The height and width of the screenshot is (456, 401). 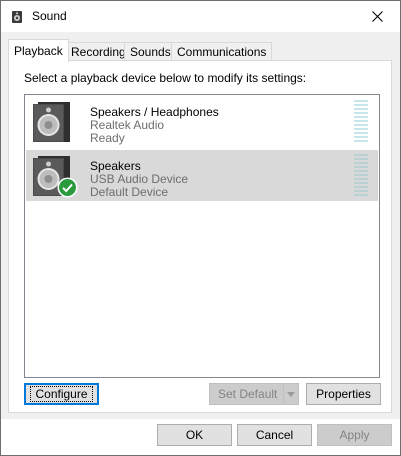 I want to click on title-bar: Sound, so click(x=200, y=16).